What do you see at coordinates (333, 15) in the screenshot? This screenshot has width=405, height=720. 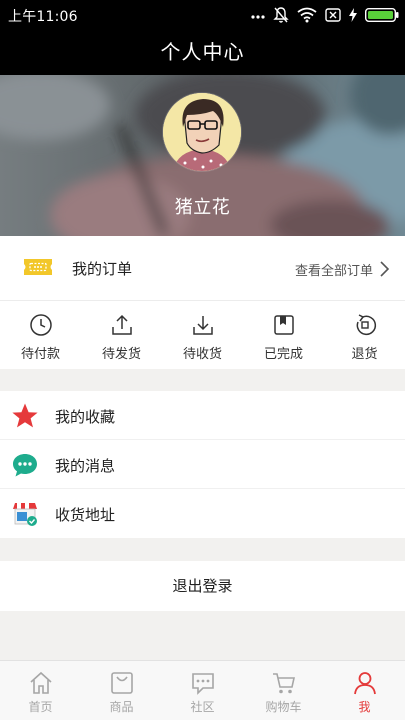 I see `sim-blocked-icon` at bounding box center [333, 15].